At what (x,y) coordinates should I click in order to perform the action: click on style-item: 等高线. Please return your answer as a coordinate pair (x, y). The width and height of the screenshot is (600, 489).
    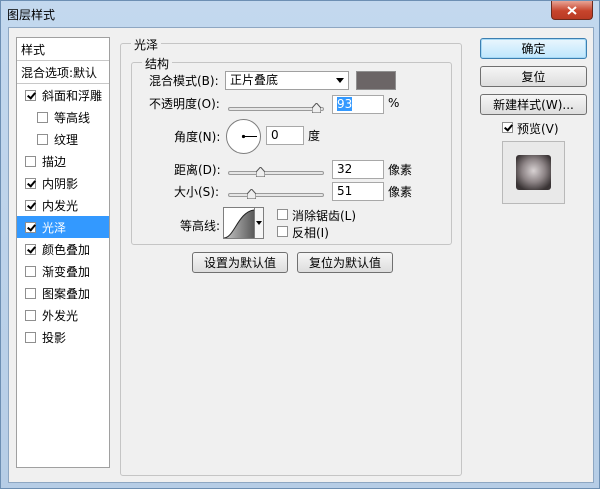
    Looking at the image, I should click on (63, 117).